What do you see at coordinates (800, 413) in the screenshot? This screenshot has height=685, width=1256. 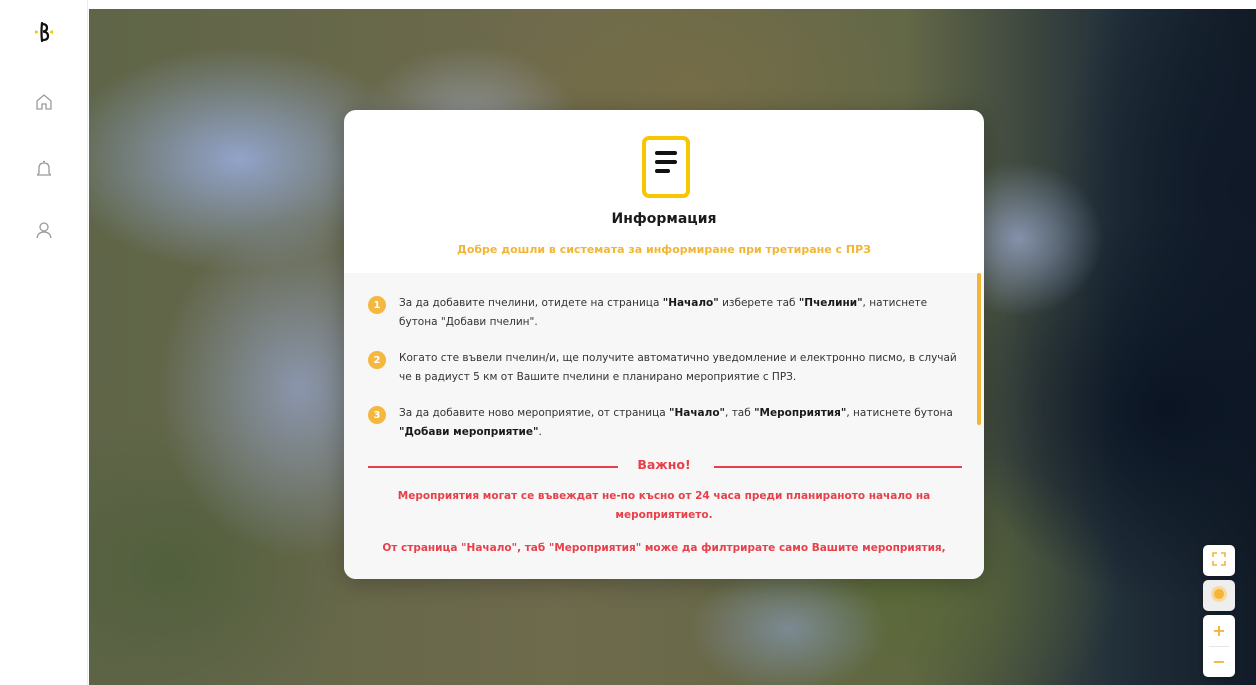 I see `step-text-bold: "Мероприятия"` at bounding box center [800, 413].